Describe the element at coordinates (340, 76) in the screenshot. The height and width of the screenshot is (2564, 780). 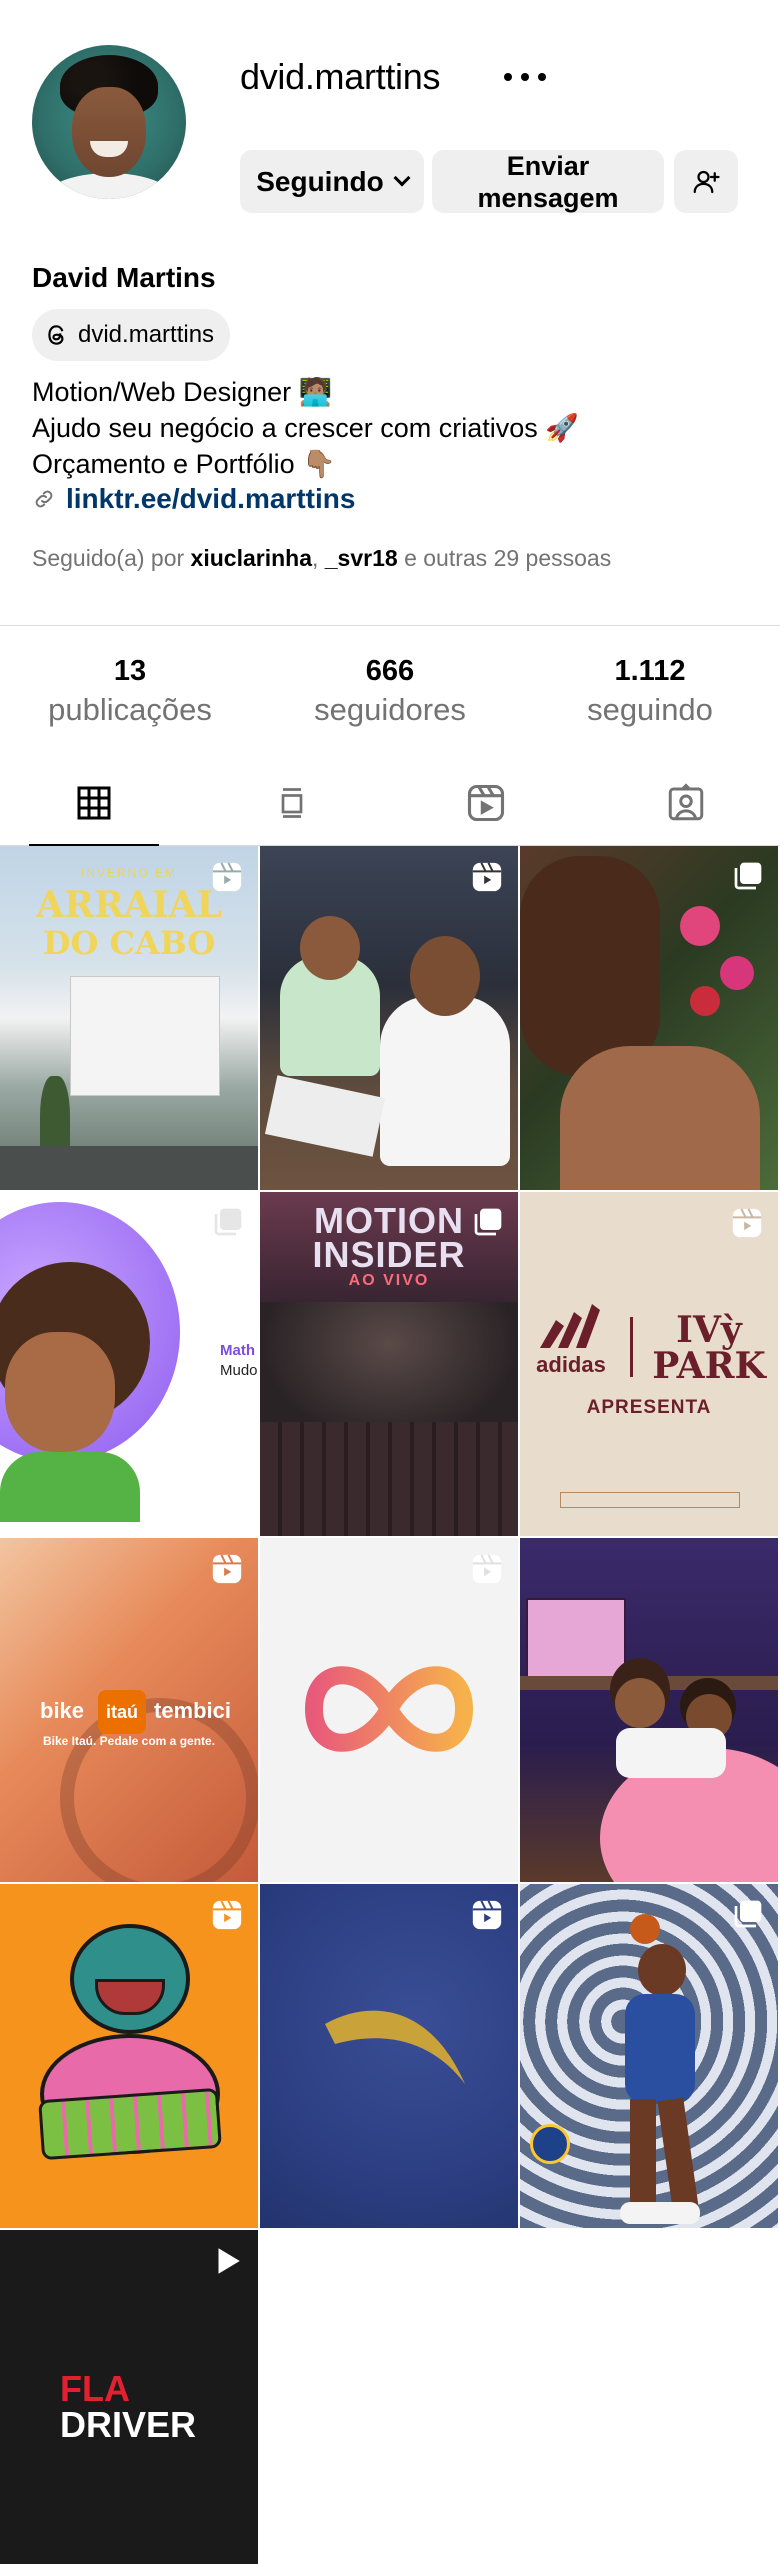
I see `profile-username: dvid.marttins` at that location.